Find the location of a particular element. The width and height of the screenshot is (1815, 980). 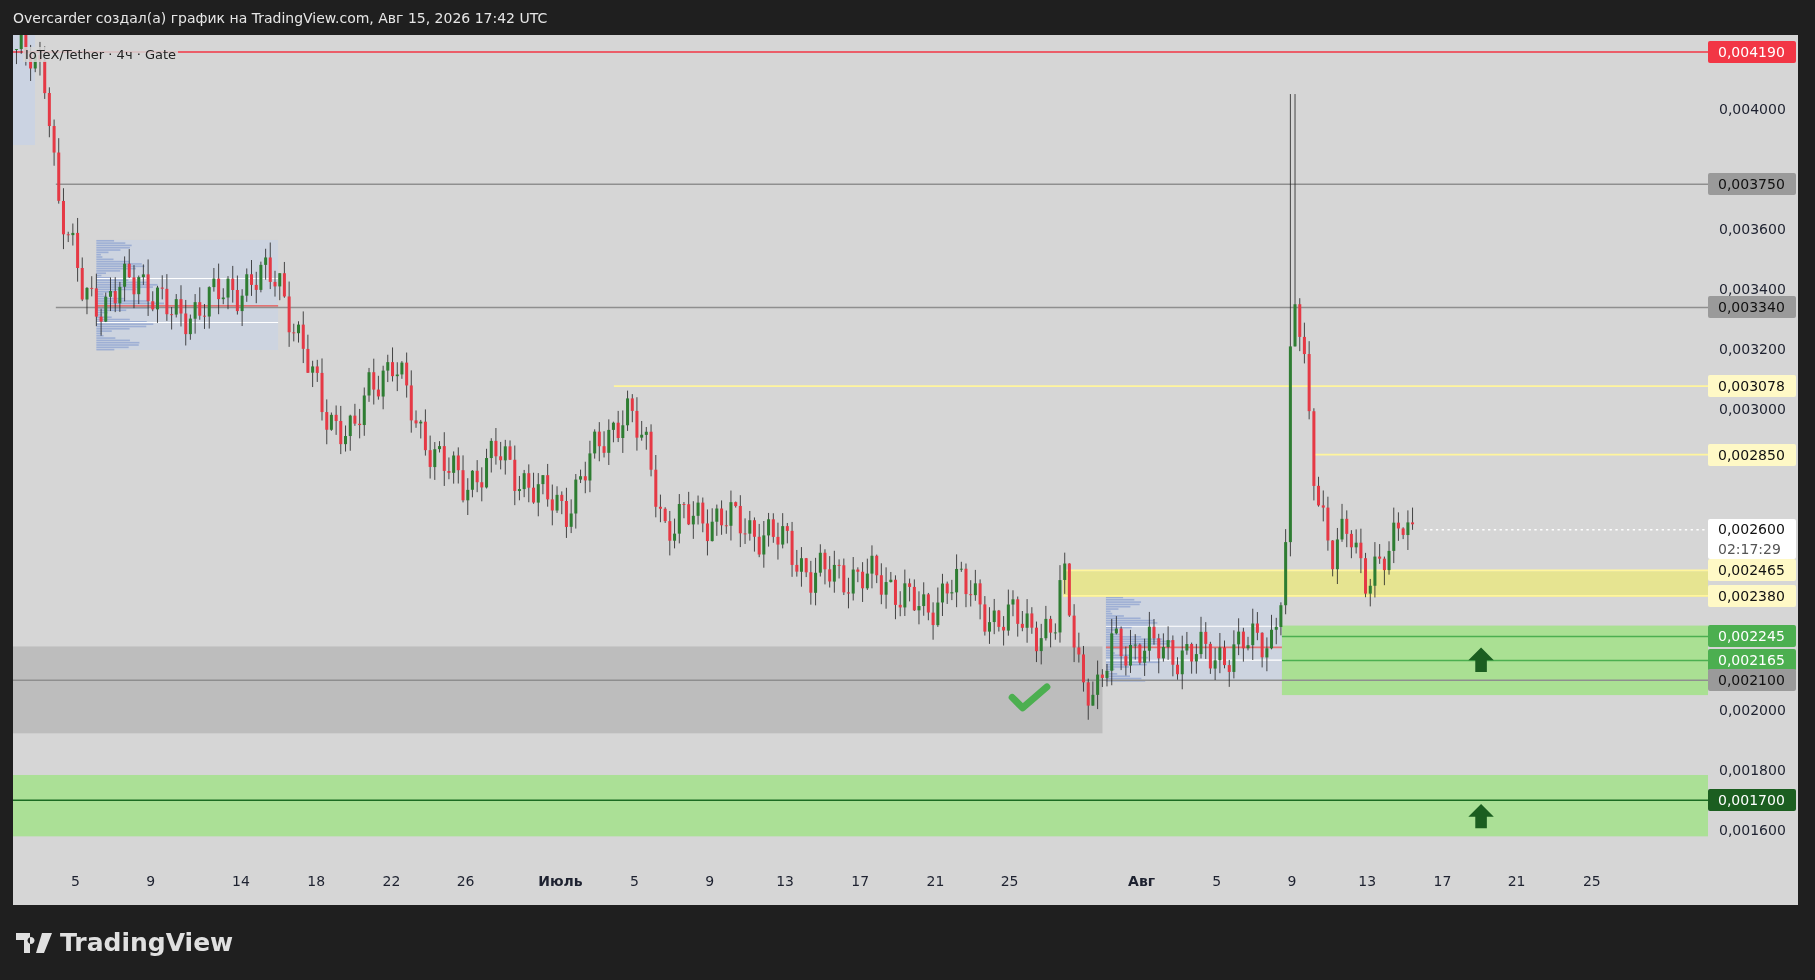

chart-caption: Overcarder создал(а) график на TradingView.com, Авг 15, 2026 17:42 UTC is located at coordinates (280, 17).